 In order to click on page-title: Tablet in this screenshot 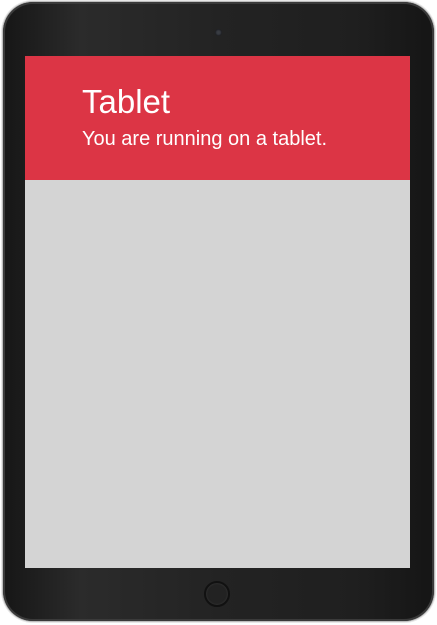, I will do `click(126, 101)`.